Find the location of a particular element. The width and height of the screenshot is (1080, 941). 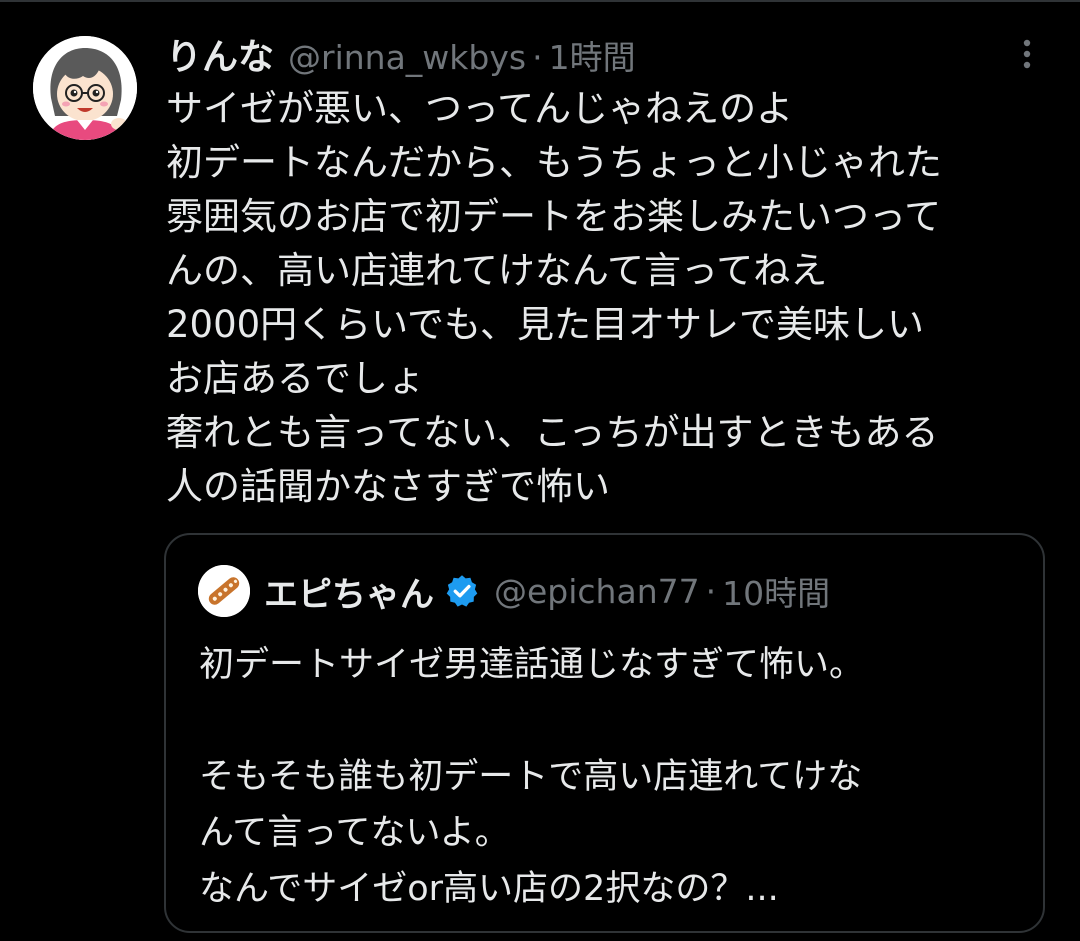

top-divider is located at coordinates (540, 1).